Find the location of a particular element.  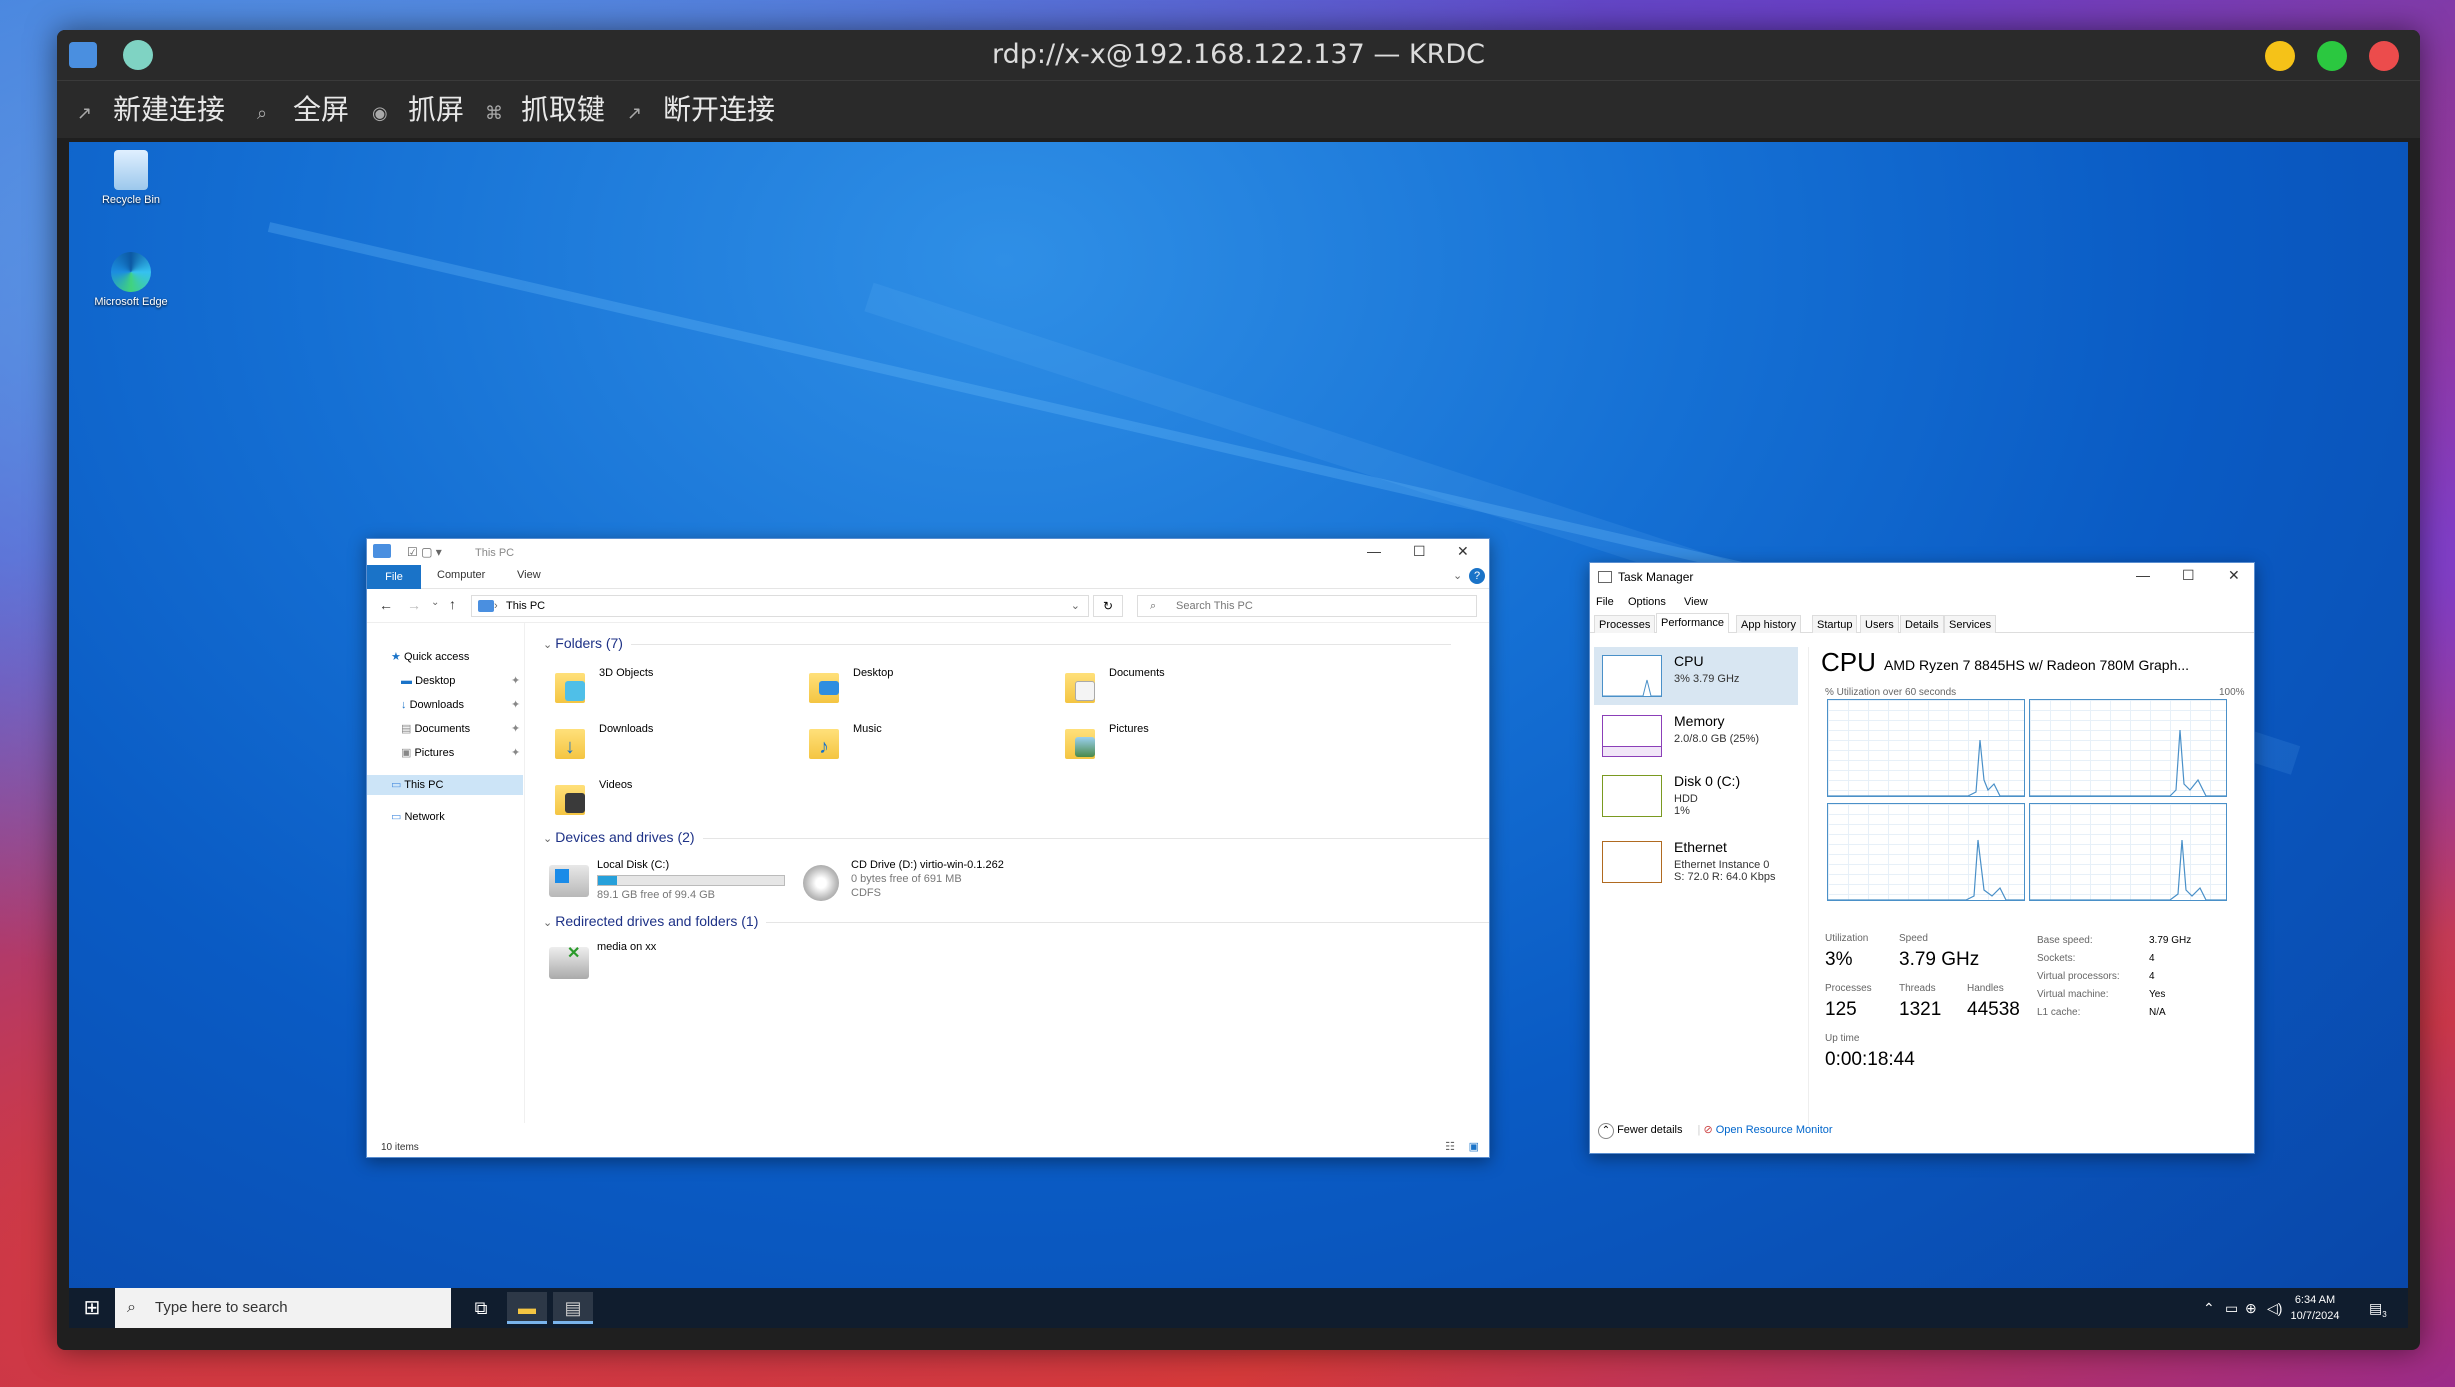

open-resource-monitor-link: ⊘ Open Resource Monitor is located at coordinates (1767, 1130).